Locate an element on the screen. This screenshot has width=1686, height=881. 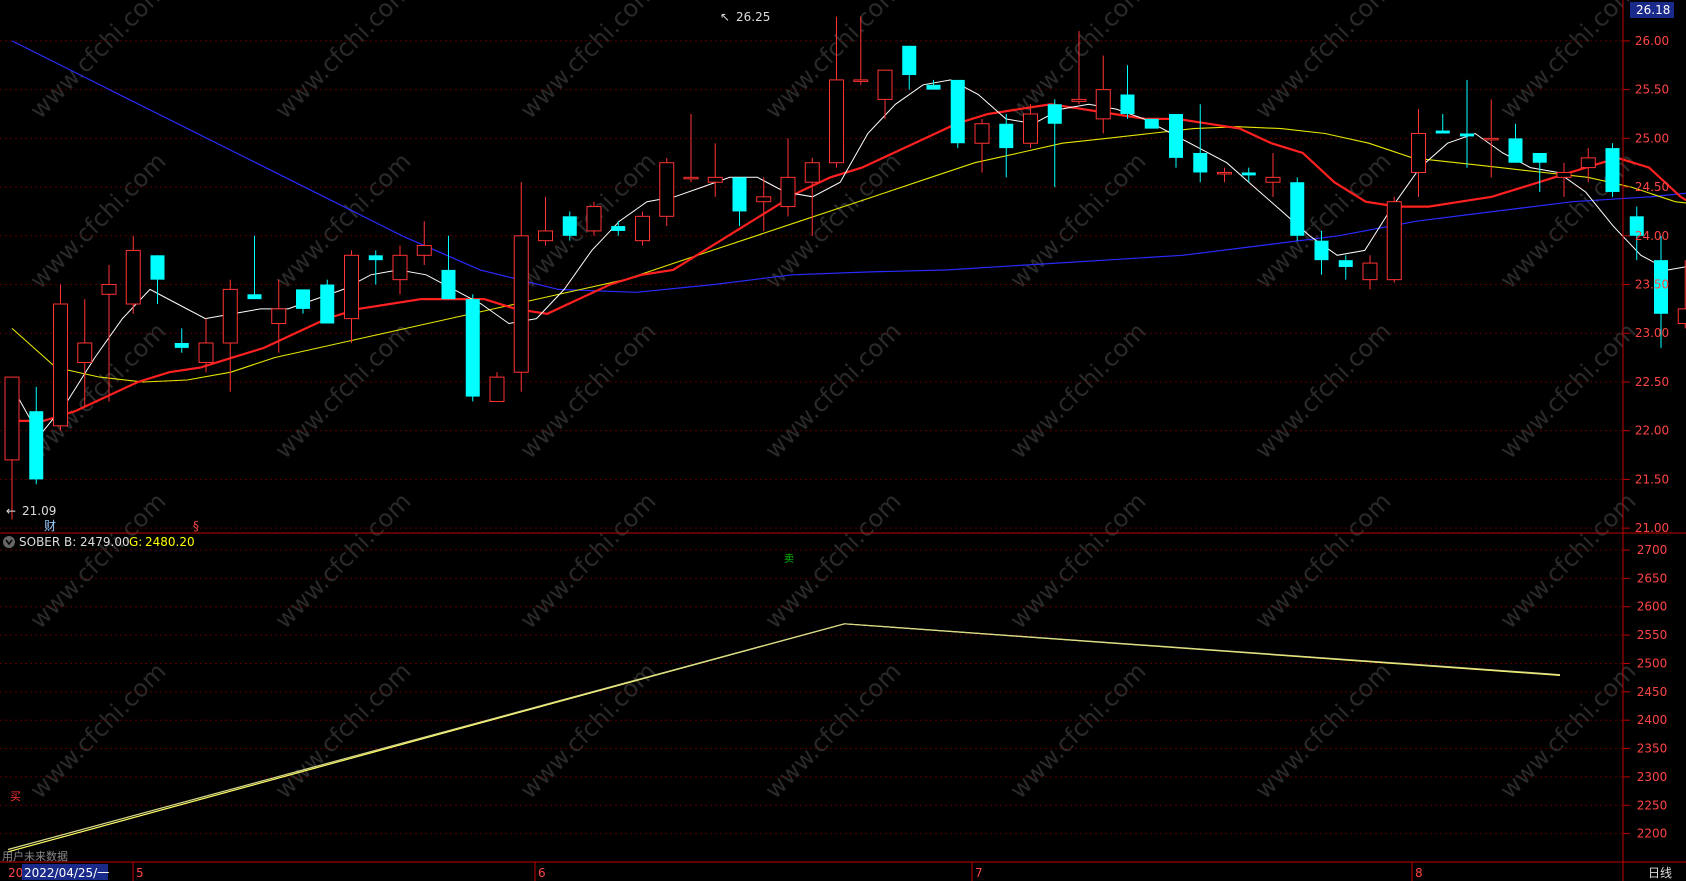
price-tick-label: 24.50 is located at coordinates (1652, 187).